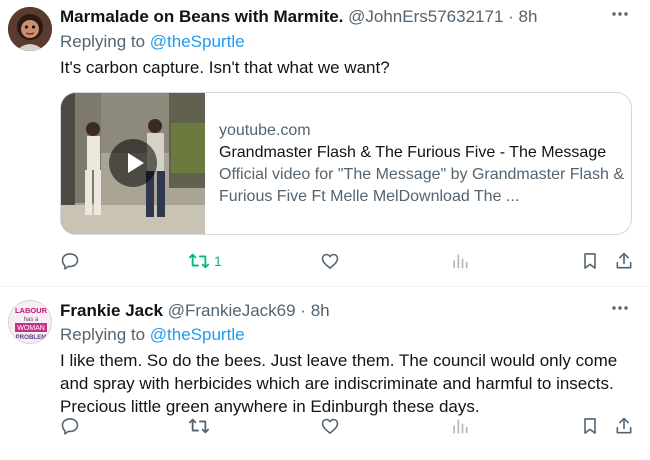 The height and width of the screenshot is (460, 650). I want to click on author-handle: @FrankieJack69, so click(232, 310).